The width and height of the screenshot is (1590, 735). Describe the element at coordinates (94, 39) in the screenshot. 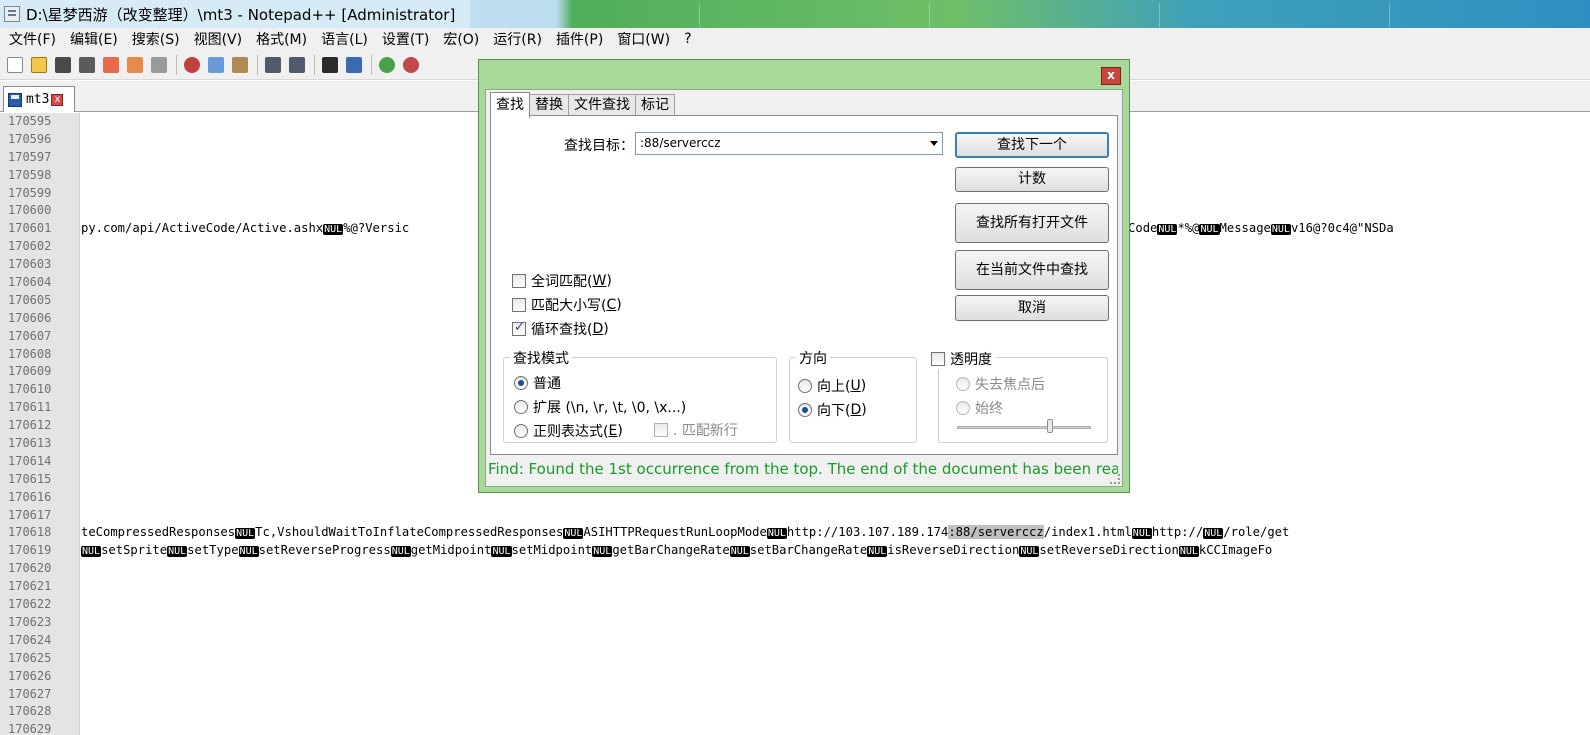

I see `menu-edit: 编辑(E)` at that location.